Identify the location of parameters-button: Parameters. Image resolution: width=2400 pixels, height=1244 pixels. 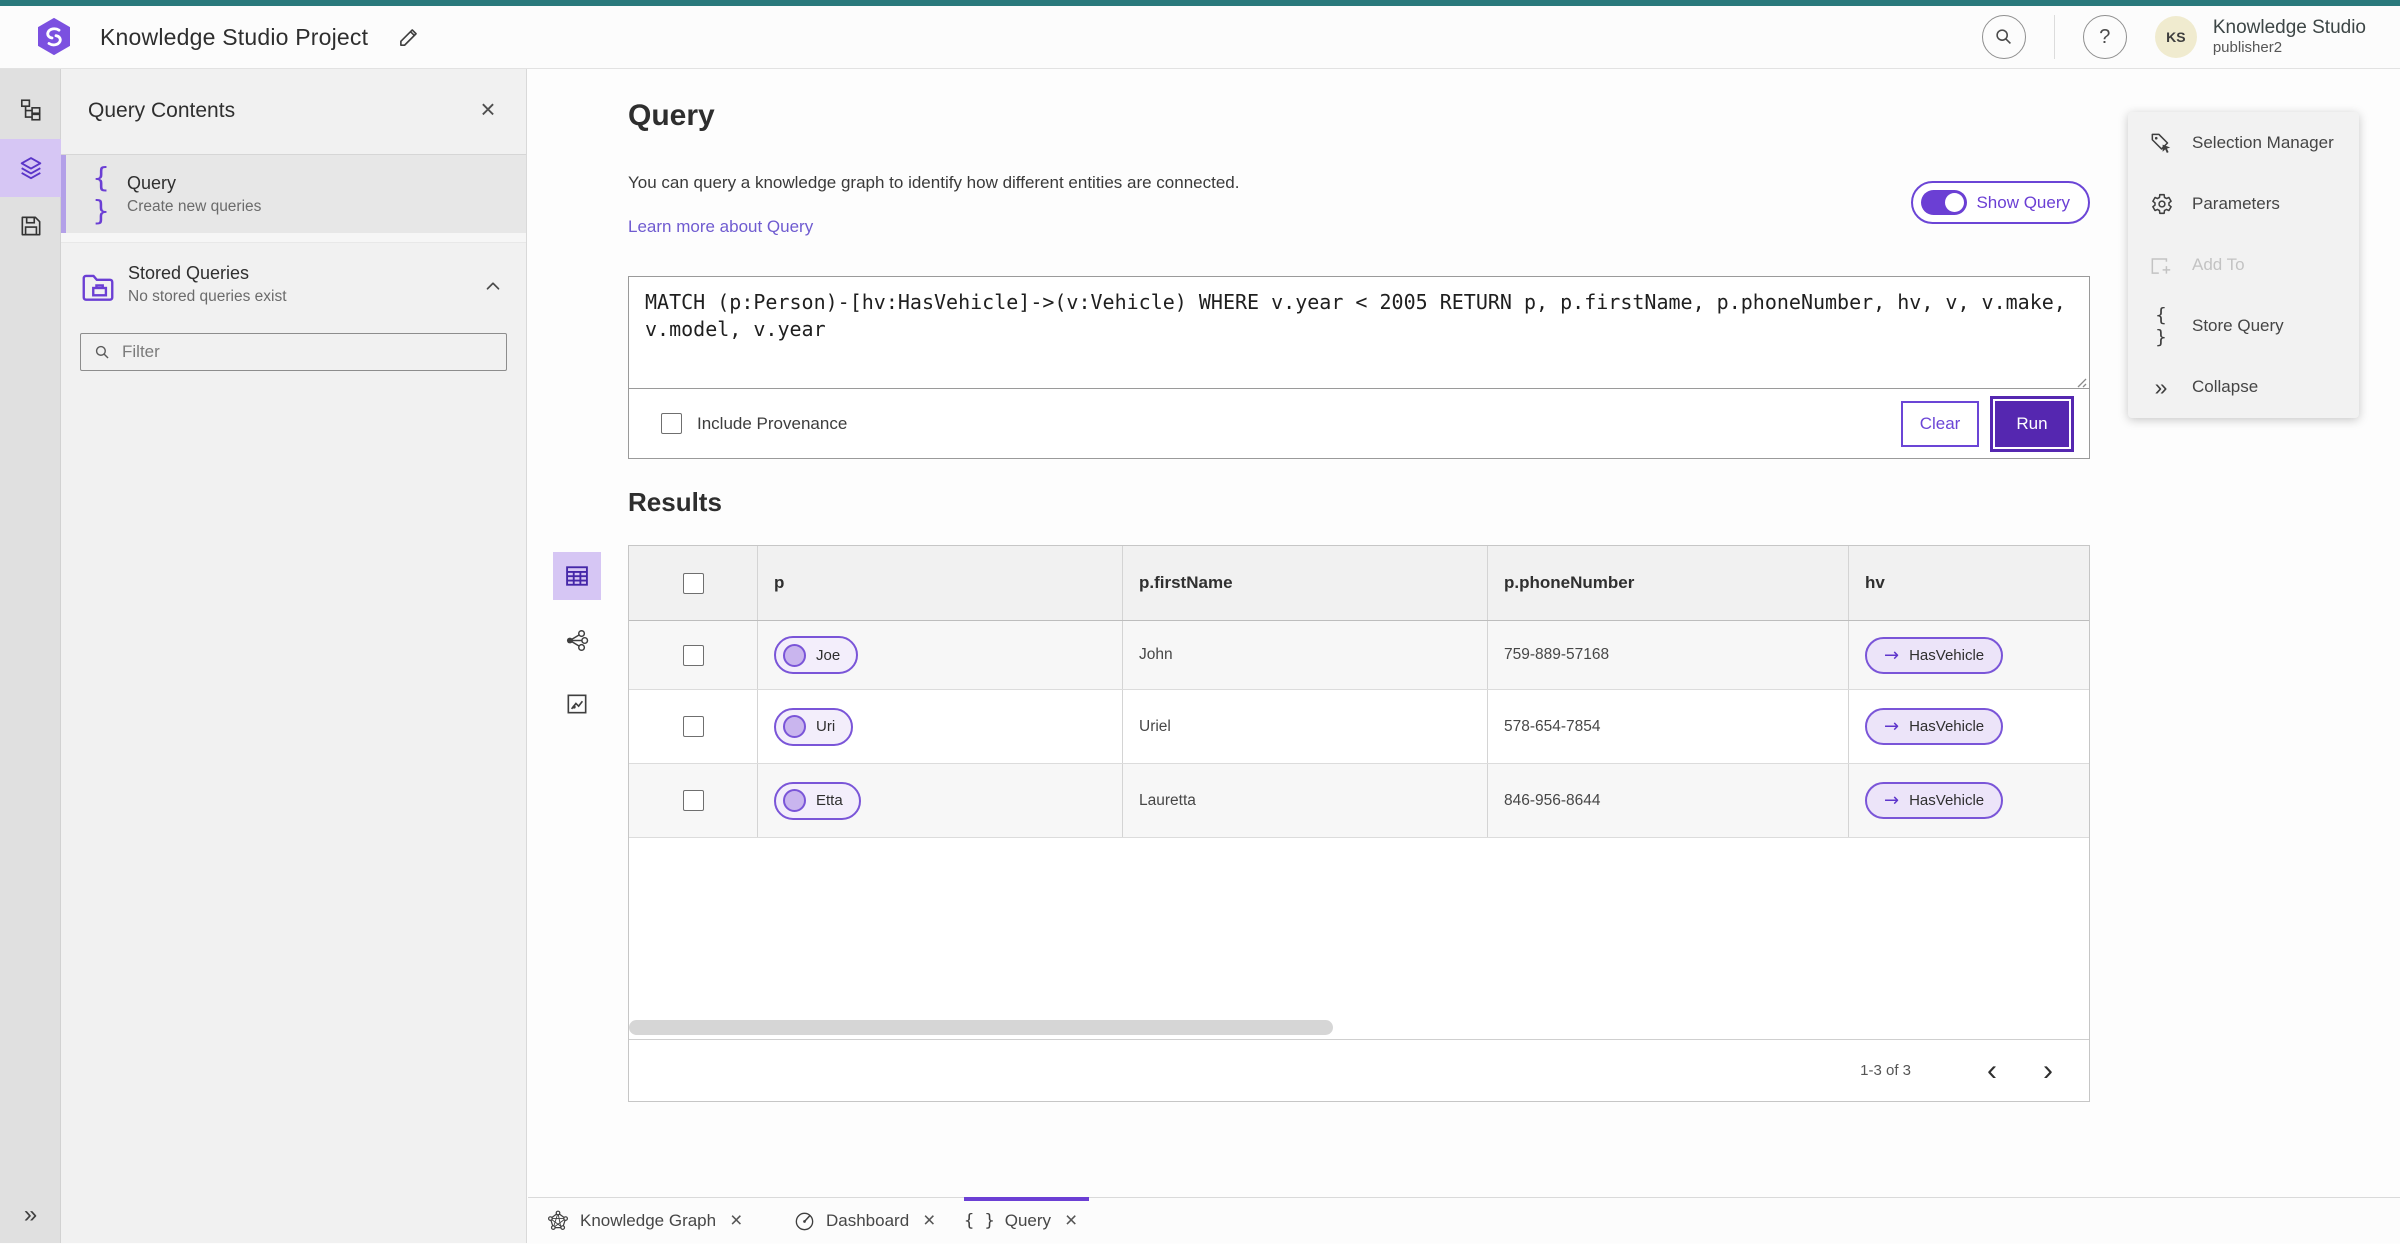
(2243, 203).